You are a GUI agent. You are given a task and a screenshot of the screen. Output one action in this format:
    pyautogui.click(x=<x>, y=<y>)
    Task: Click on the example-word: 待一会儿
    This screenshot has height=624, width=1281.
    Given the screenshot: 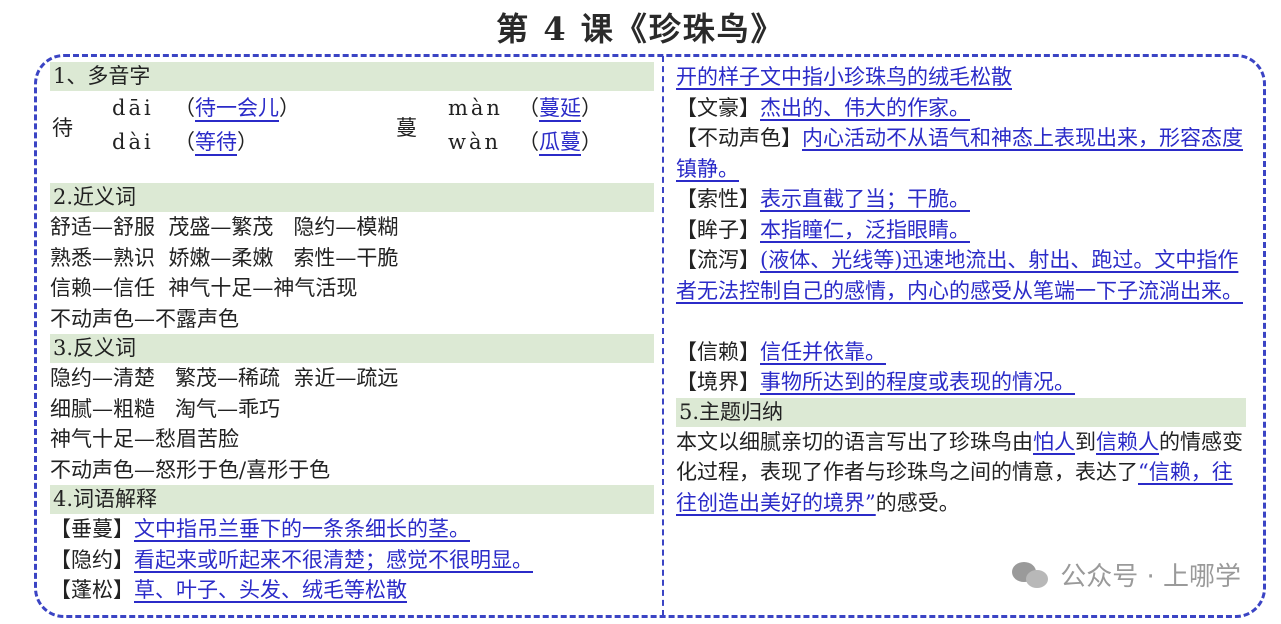 What is the action you would take?
    pyautogui.click(x=237, y=109)
    